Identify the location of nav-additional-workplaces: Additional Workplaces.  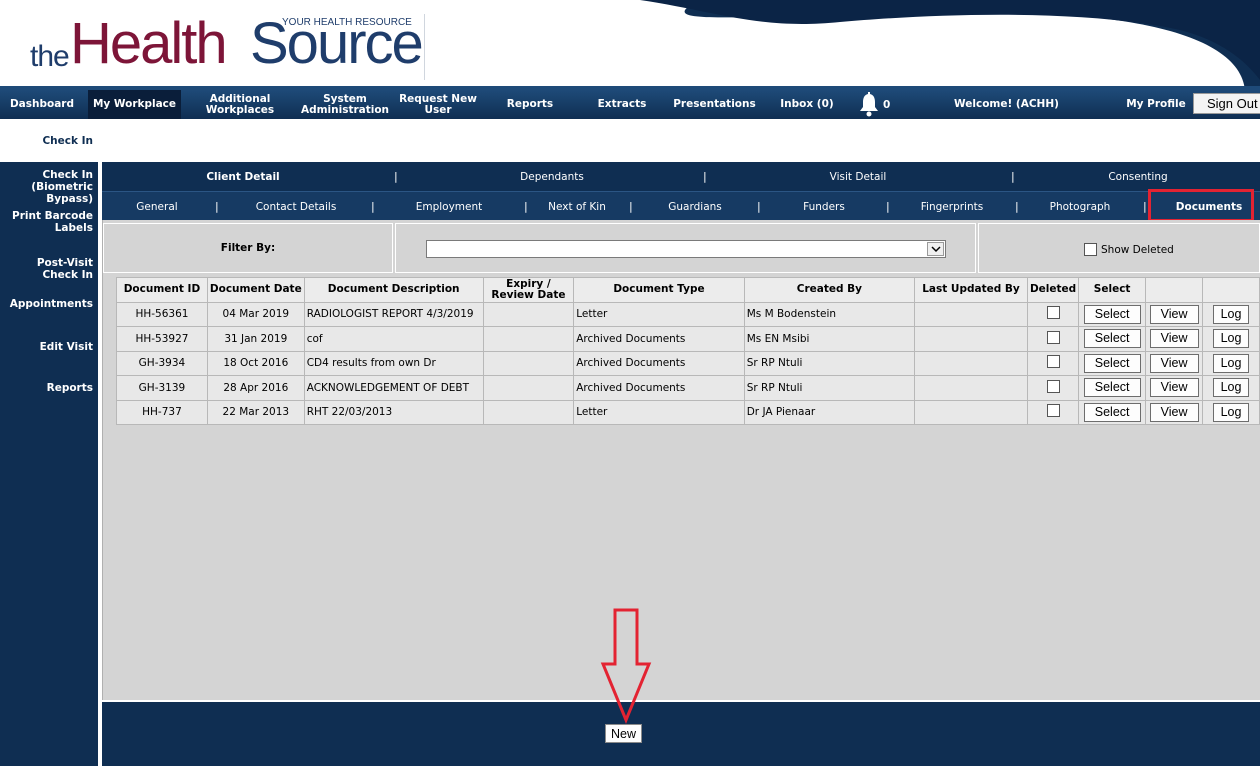
(240, 104).